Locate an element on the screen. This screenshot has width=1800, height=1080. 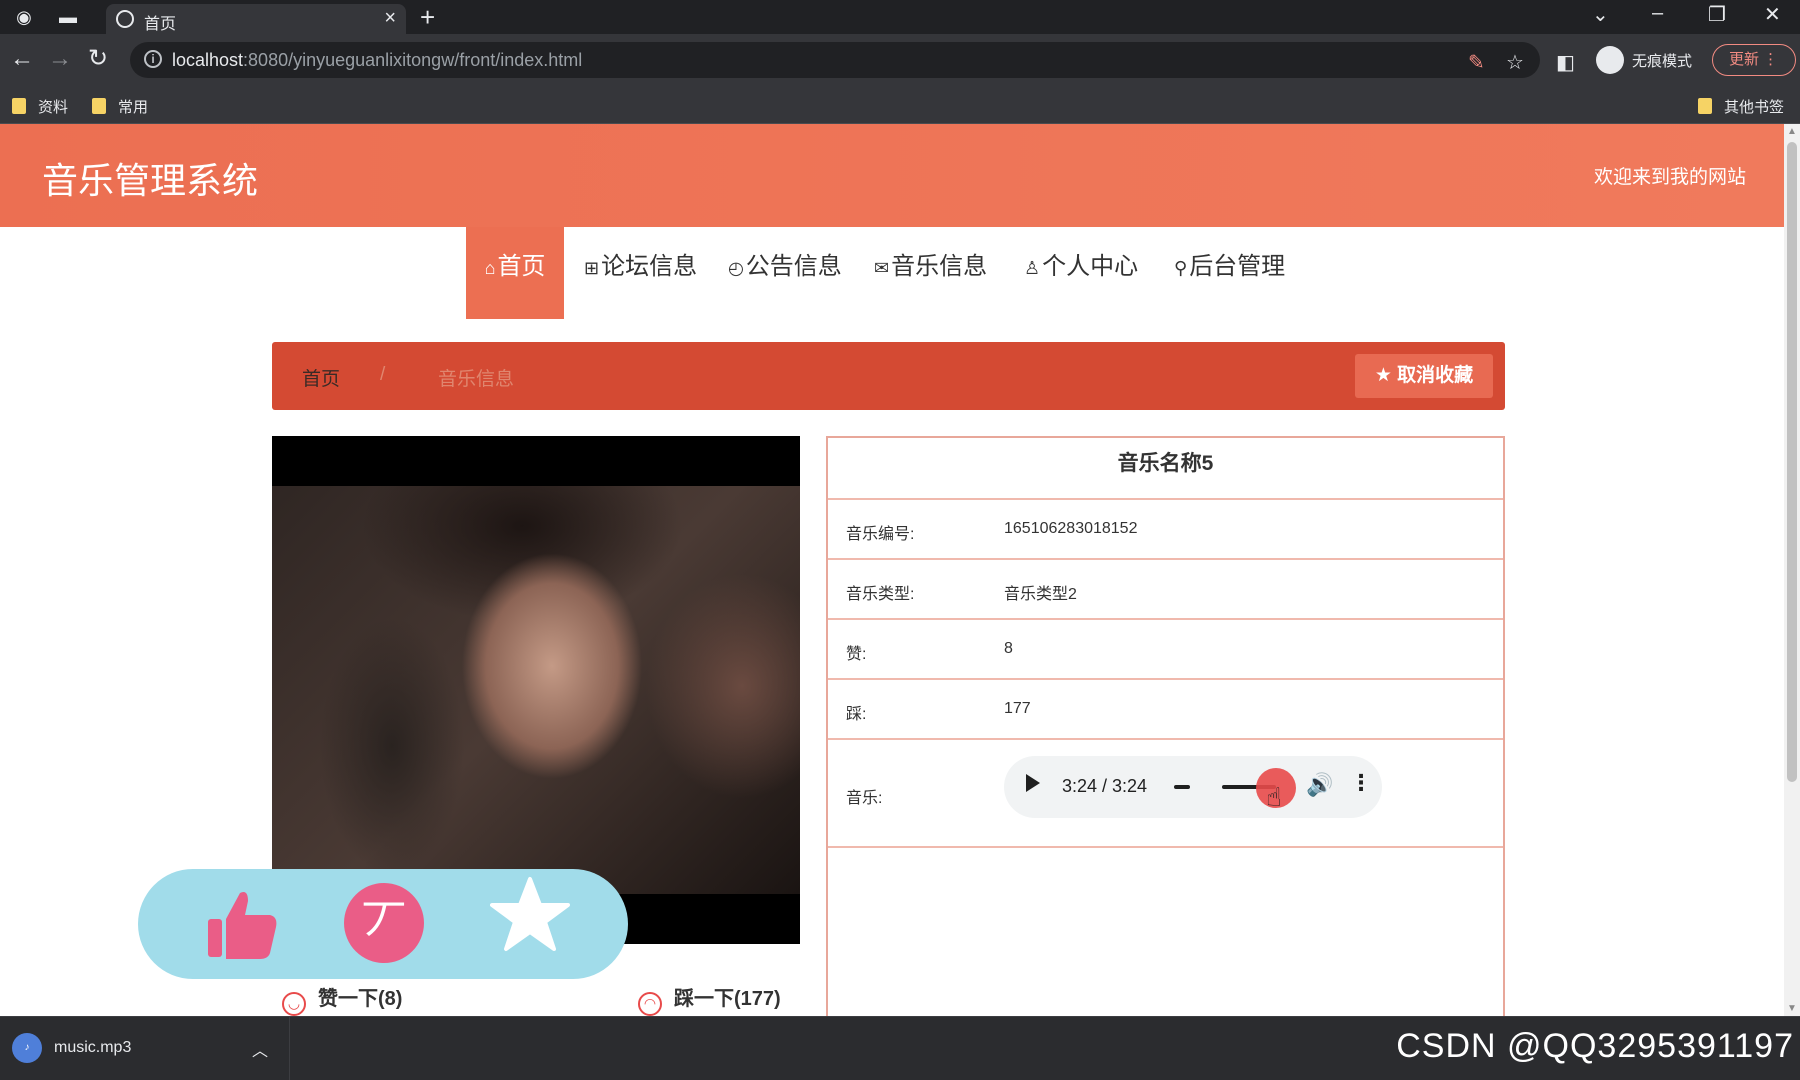
detail-value: 165106283018152 is located at coordinates (1071, 528).